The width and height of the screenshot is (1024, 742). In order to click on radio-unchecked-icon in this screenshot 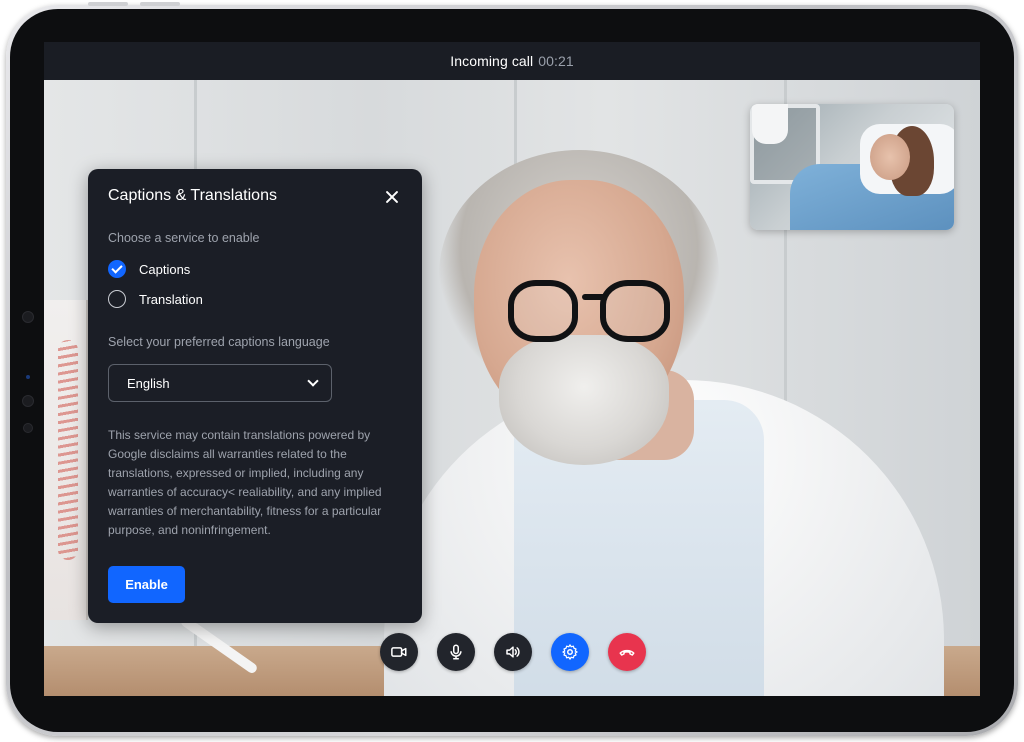, I will do `click(117, 299)`.